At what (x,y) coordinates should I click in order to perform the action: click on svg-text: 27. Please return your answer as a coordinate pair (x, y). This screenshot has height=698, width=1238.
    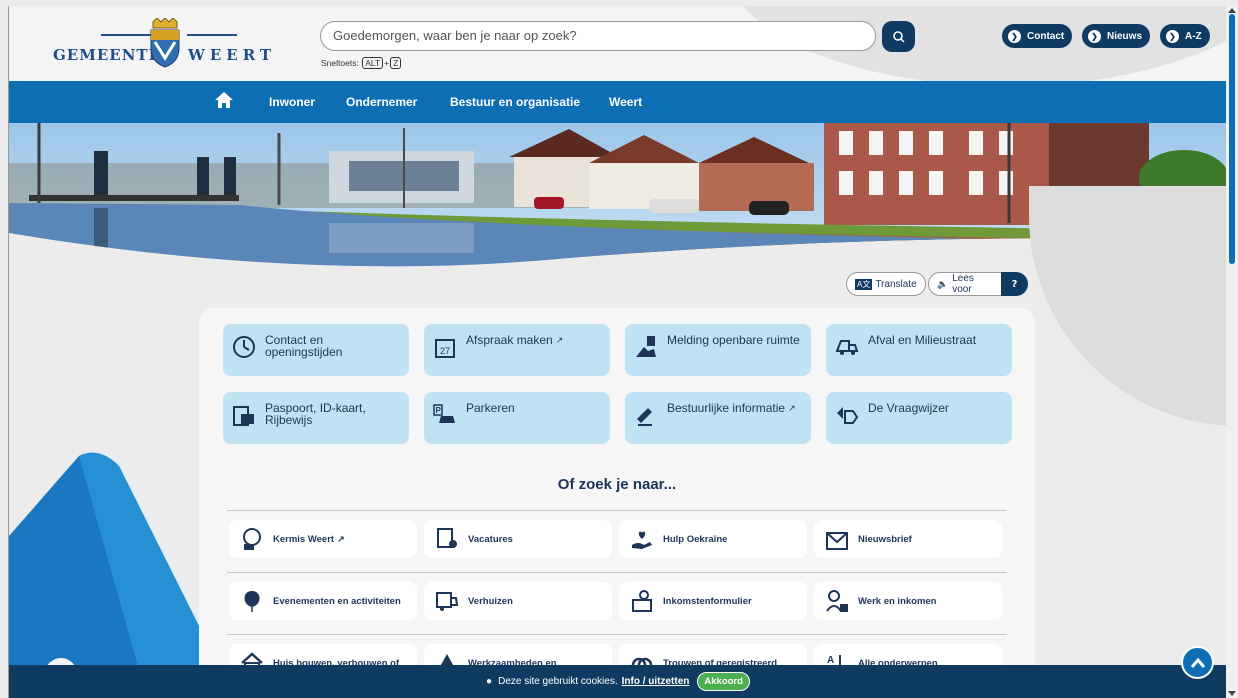
    Looking at the image, I should click on (445, 351).